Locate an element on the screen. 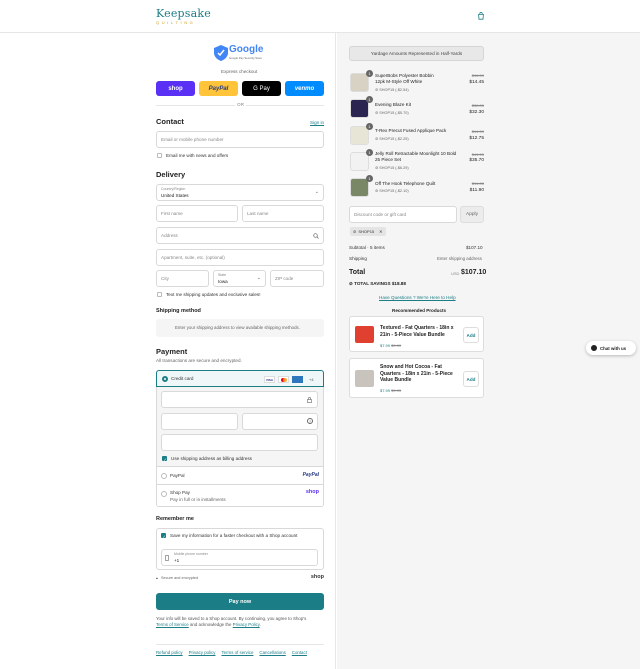 Image resolution: width=640 pixels, height=669 pixels. mobile-phone-field: Mobile phone number +1 is located at coordinates (239, 557).